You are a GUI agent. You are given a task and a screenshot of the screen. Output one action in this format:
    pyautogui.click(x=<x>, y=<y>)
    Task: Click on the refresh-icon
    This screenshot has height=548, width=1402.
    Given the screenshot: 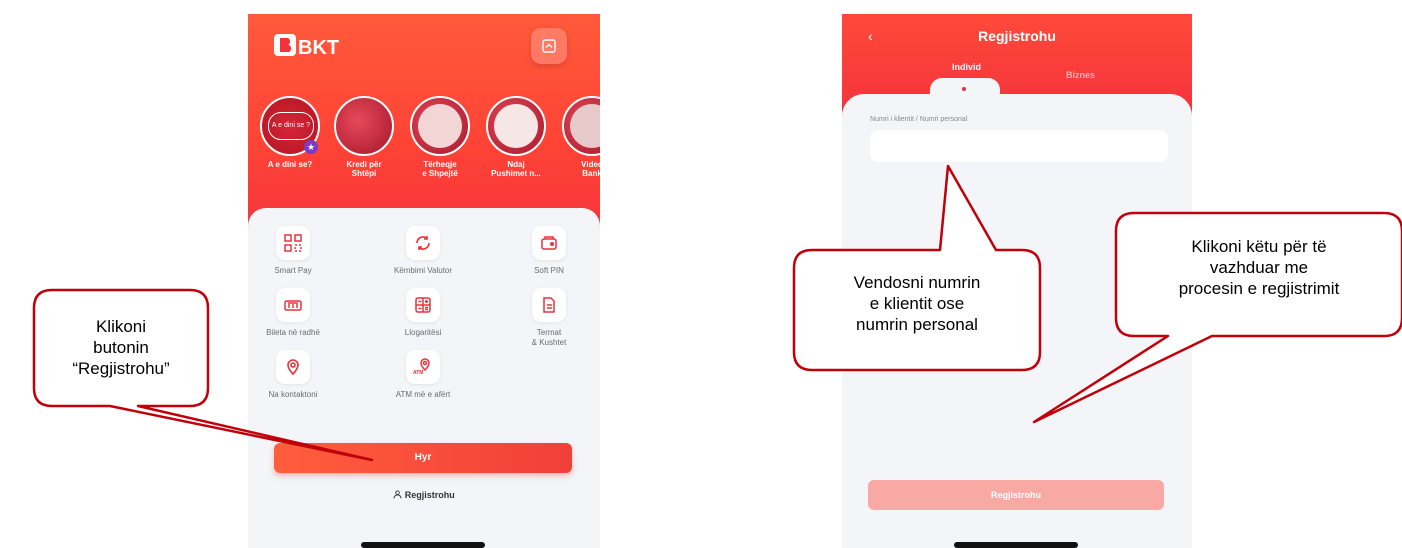 What is the action you would take?
    pyautogui.click(x=423, y=243)
    